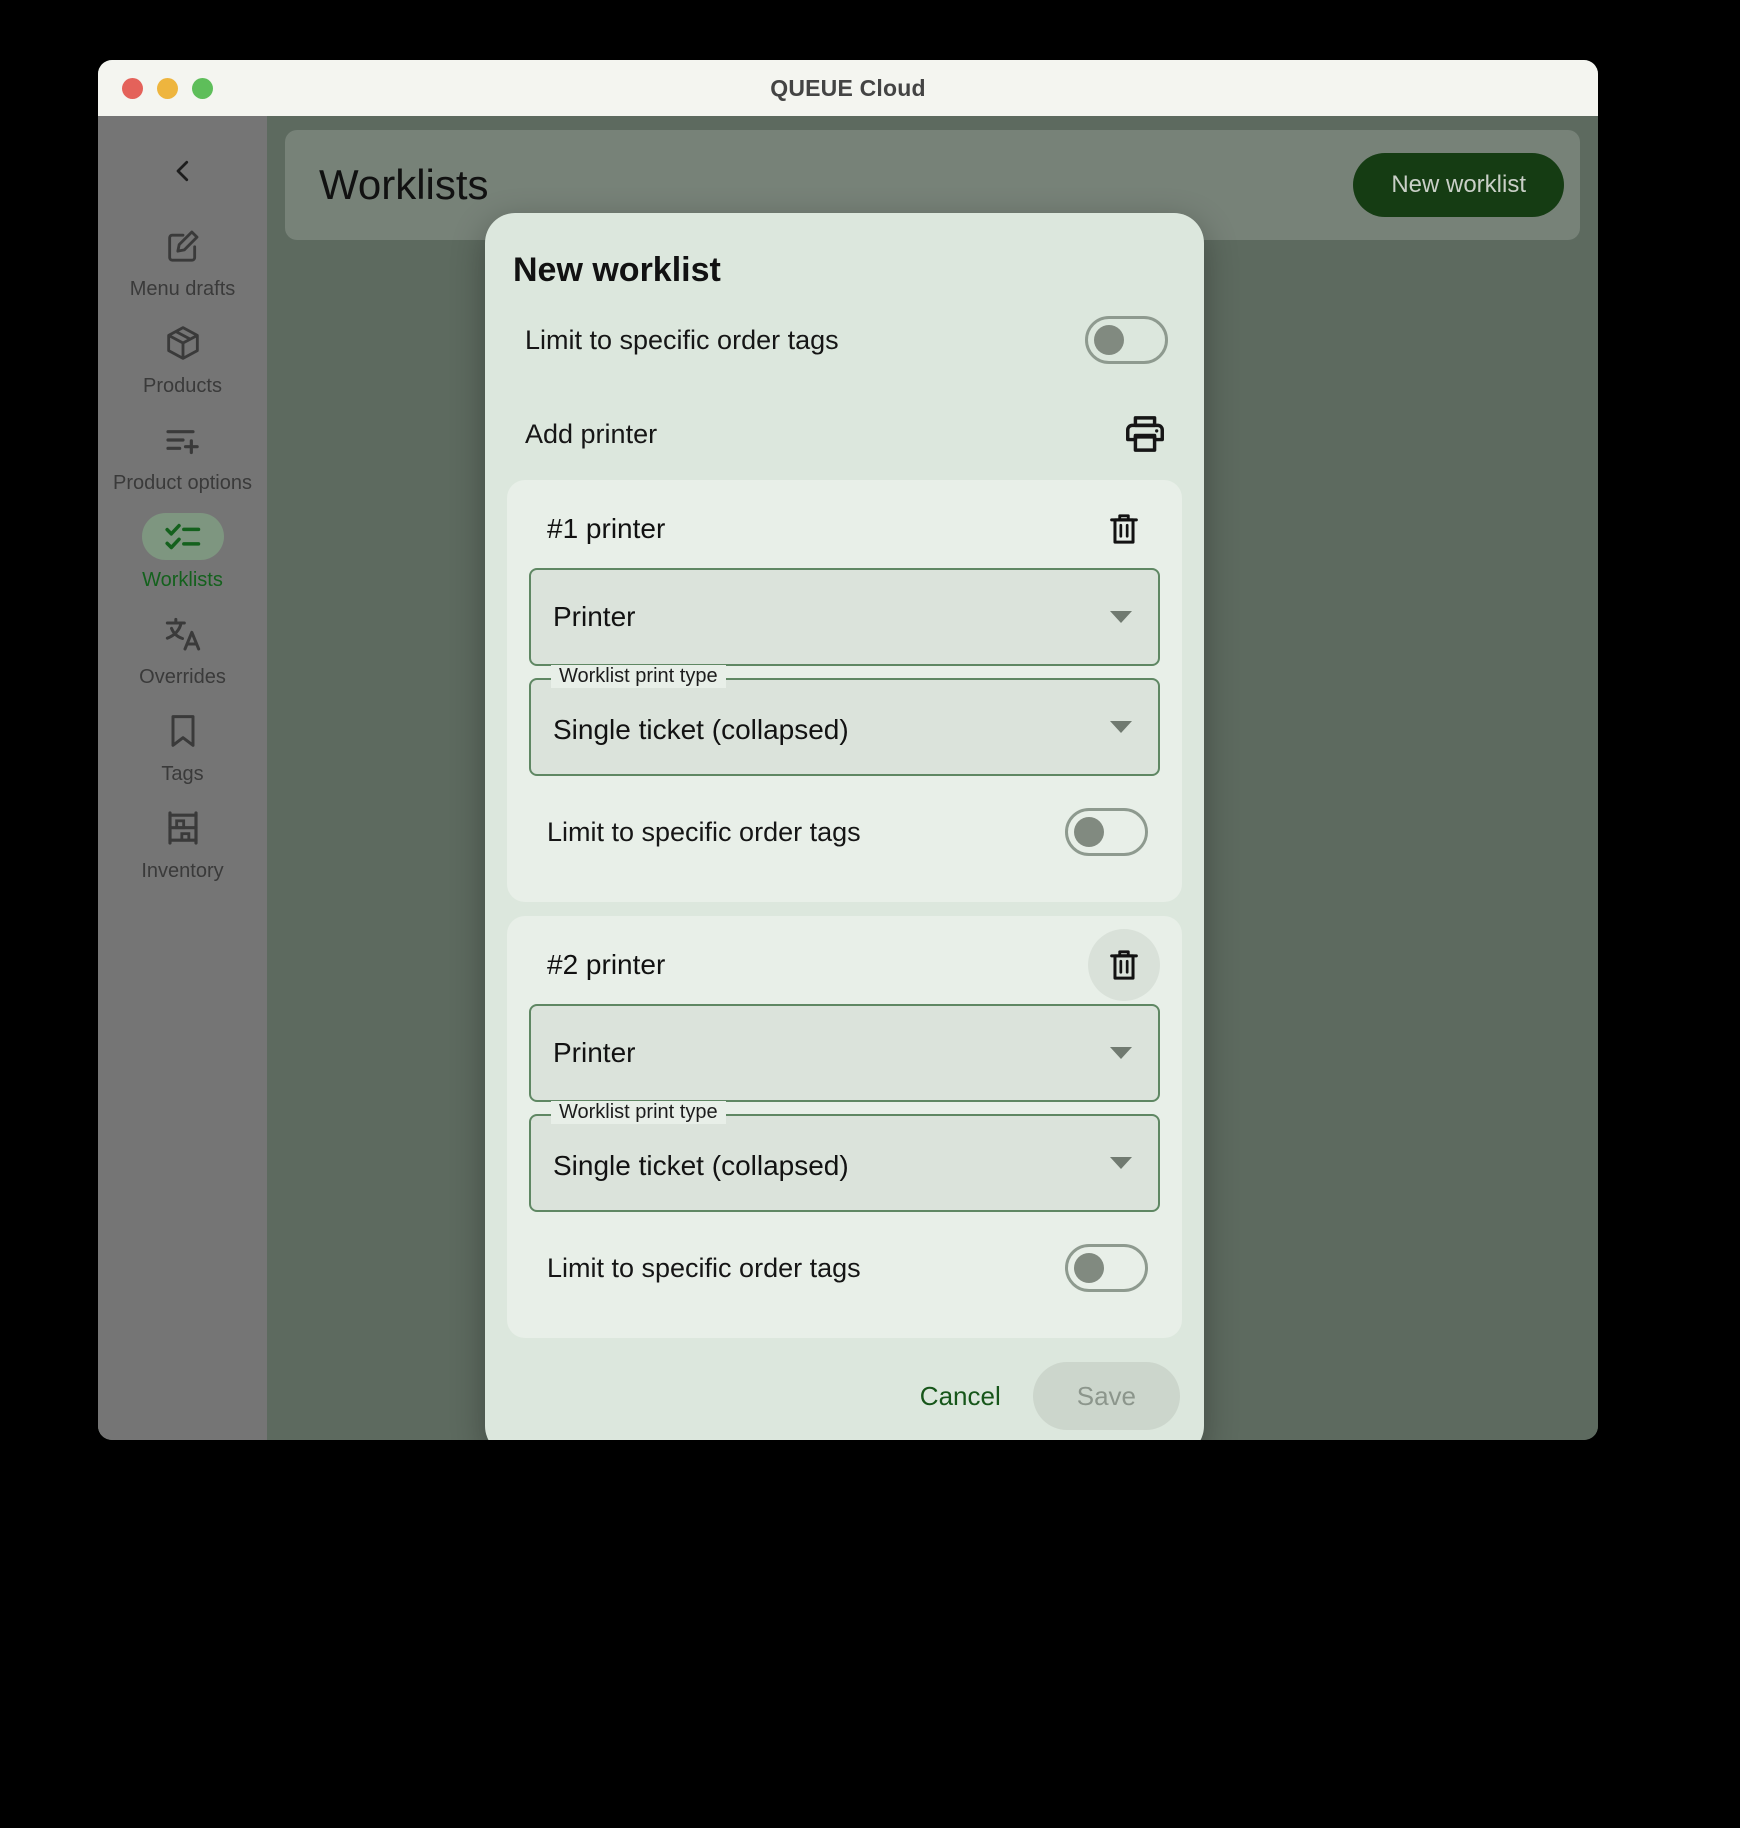 This screenshot has height=1828, width=1740. Describe the element at coordinates (182, 342) in the screenshot. I see `box-icon` at that location.